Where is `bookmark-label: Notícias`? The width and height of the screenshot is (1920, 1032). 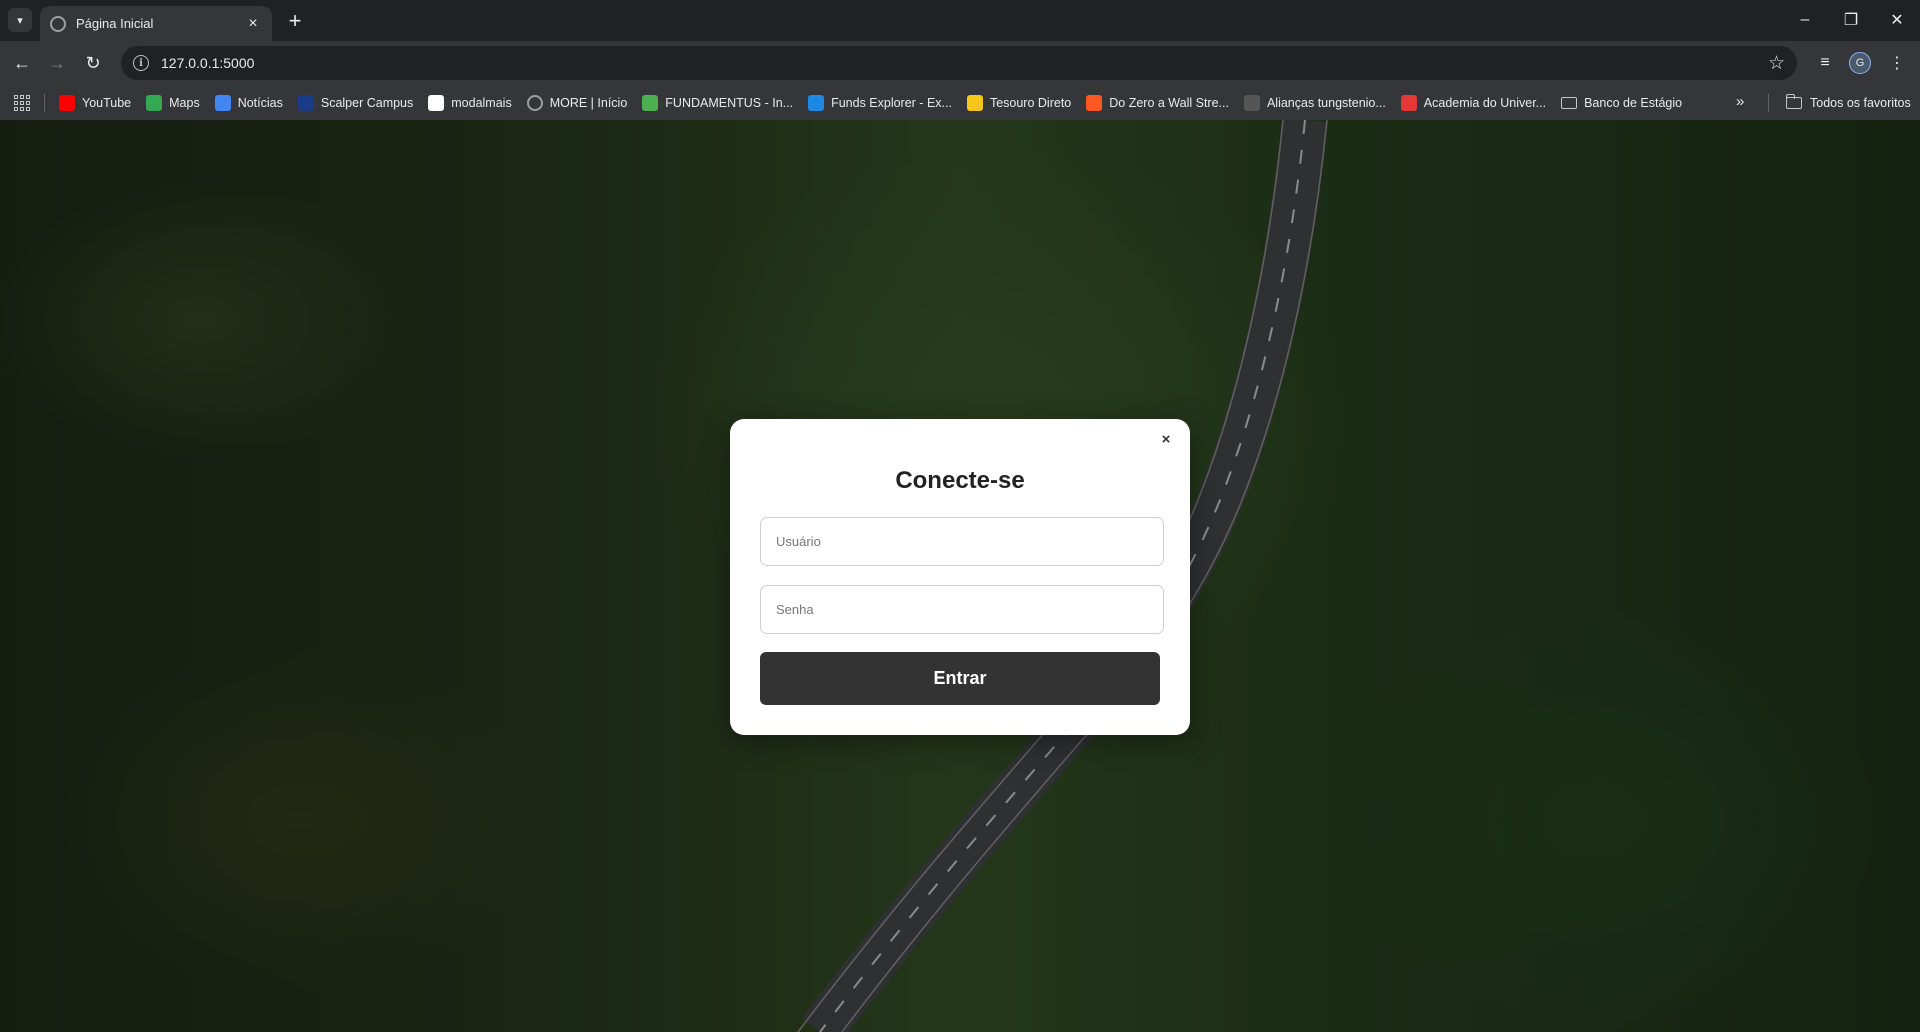
bookmark-label: Notícias is located at coordinates (260, 102).